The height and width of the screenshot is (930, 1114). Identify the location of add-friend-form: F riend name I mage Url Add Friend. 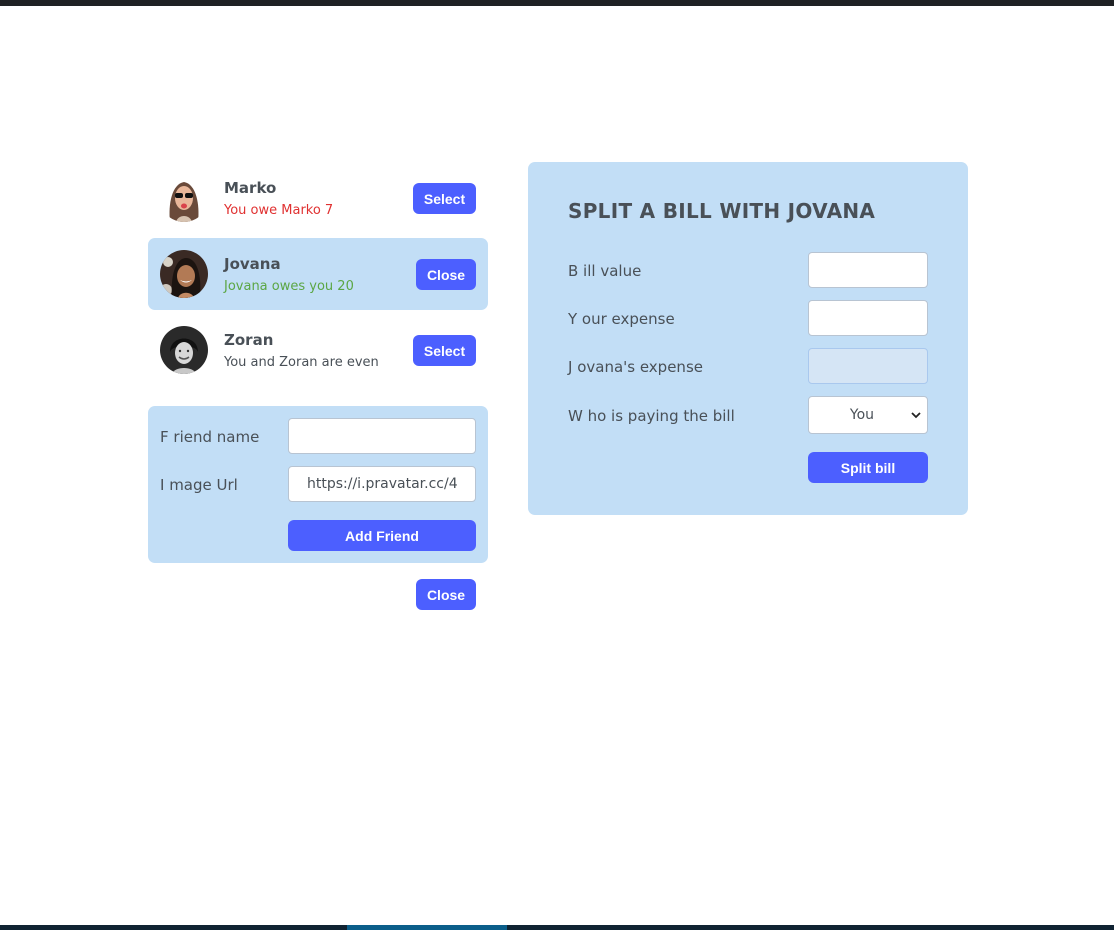
(318, 484).